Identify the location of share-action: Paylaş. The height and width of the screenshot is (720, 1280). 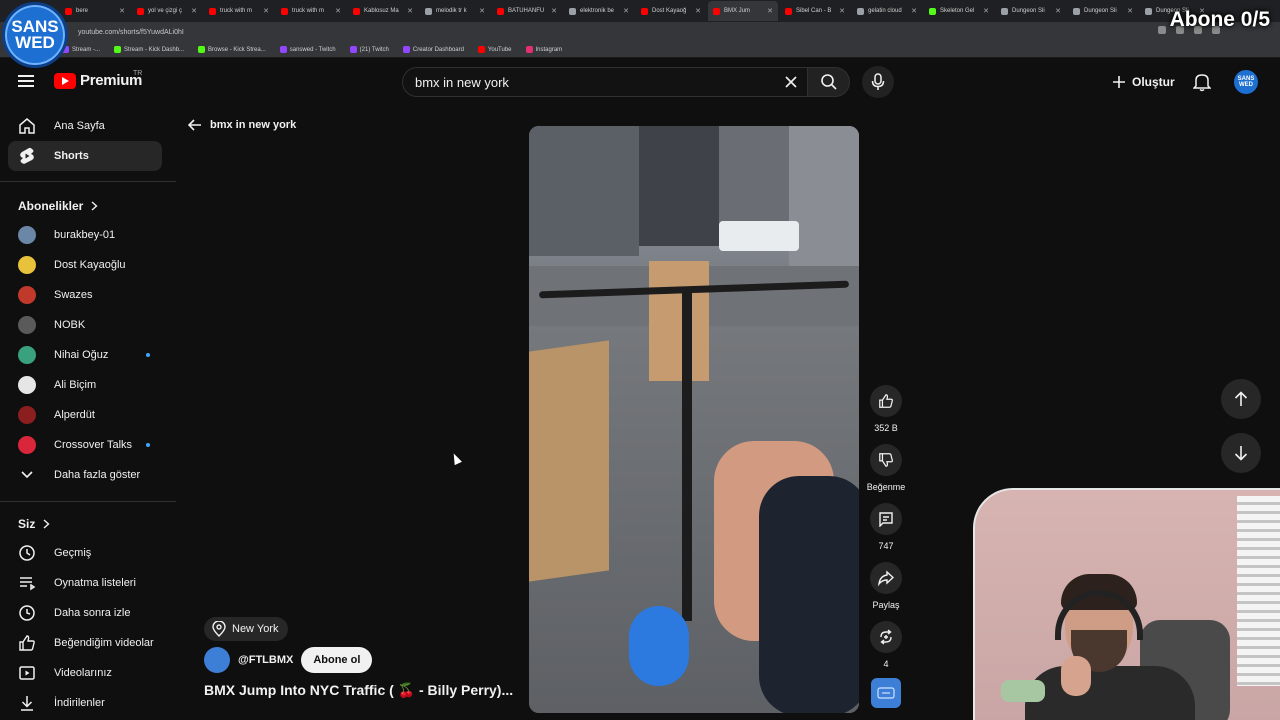
(886, 586).